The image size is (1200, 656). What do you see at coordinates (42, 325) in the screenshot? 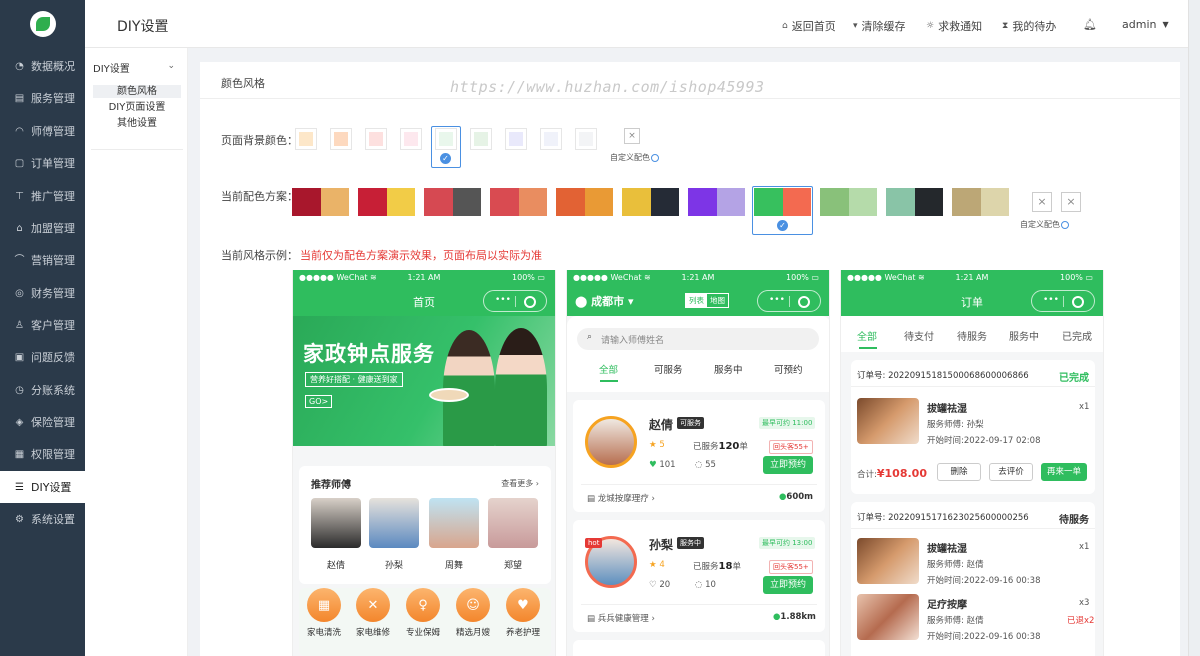
I see `sidebar-item-customers: ♙ 客户管理` at bounding box center [42, 325].